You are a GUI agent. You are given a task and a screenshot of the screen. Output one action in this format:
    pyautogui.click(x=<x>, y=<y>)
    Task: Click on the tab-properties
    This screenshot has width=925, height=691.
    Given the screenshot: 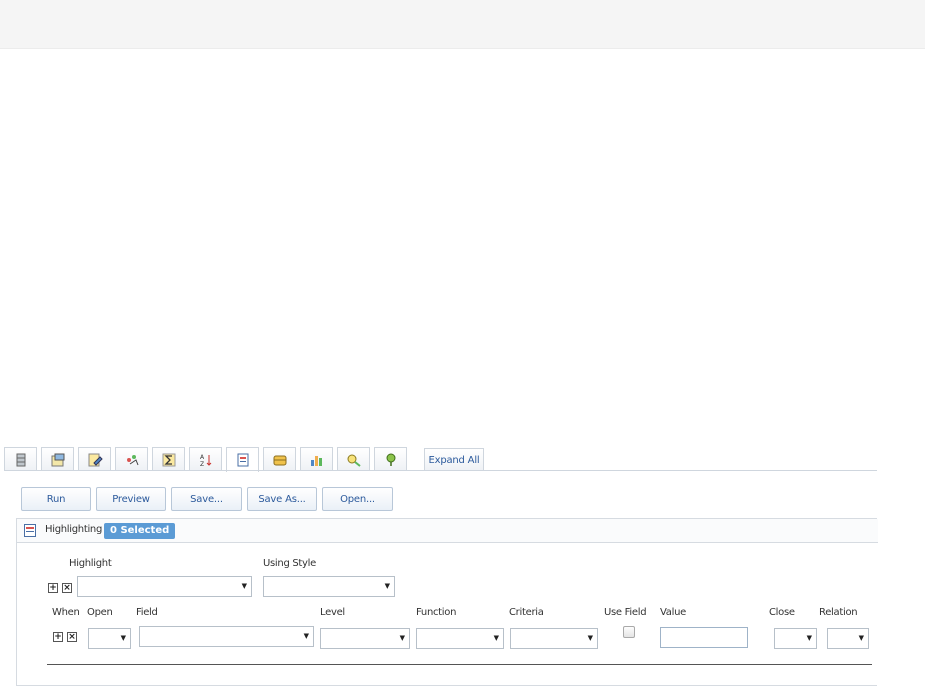 What is the action you would take?
    pyautogui.click(x=57, y=459)
    